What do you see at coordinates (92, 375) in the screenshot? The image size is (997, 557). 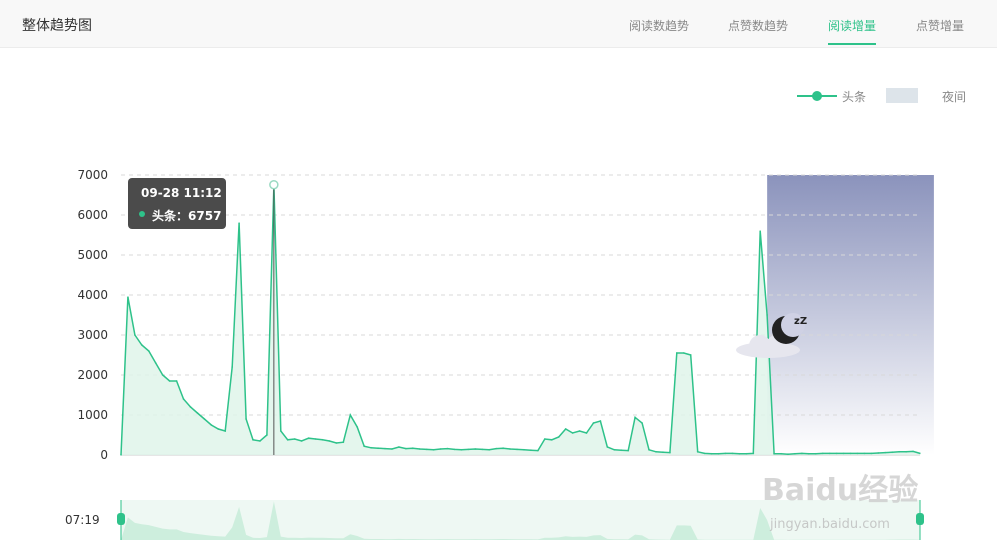 I see `y-tick-label: 2000` at bounding box center [92, 375].